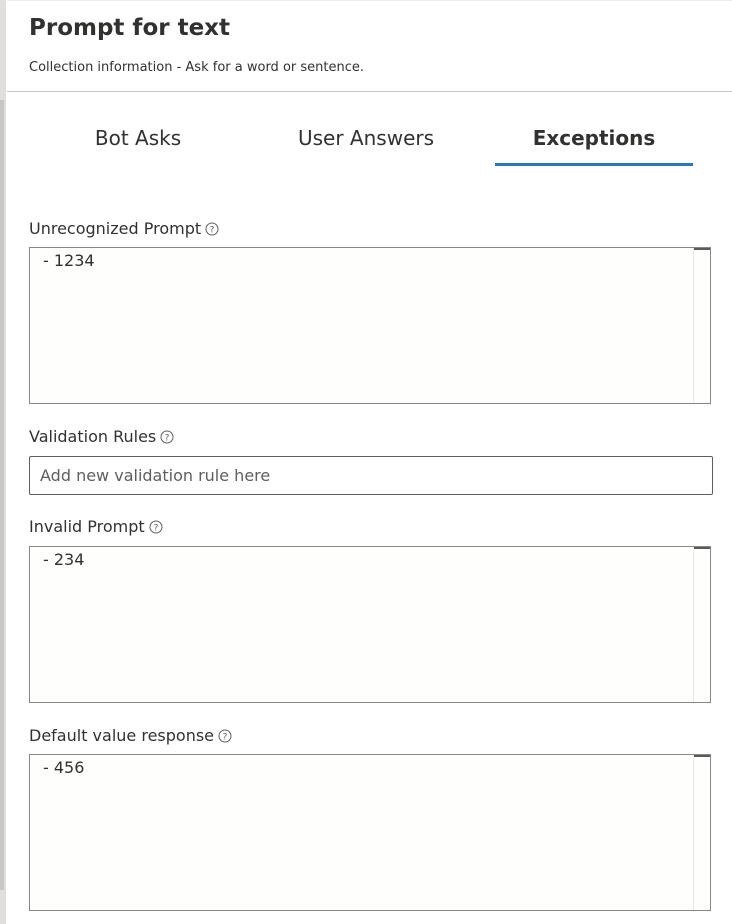  What do you see at coordinates (366, 138) in the screenshot?
I see `tab-user-answers: User Answers` at bounding box center [366, 138].